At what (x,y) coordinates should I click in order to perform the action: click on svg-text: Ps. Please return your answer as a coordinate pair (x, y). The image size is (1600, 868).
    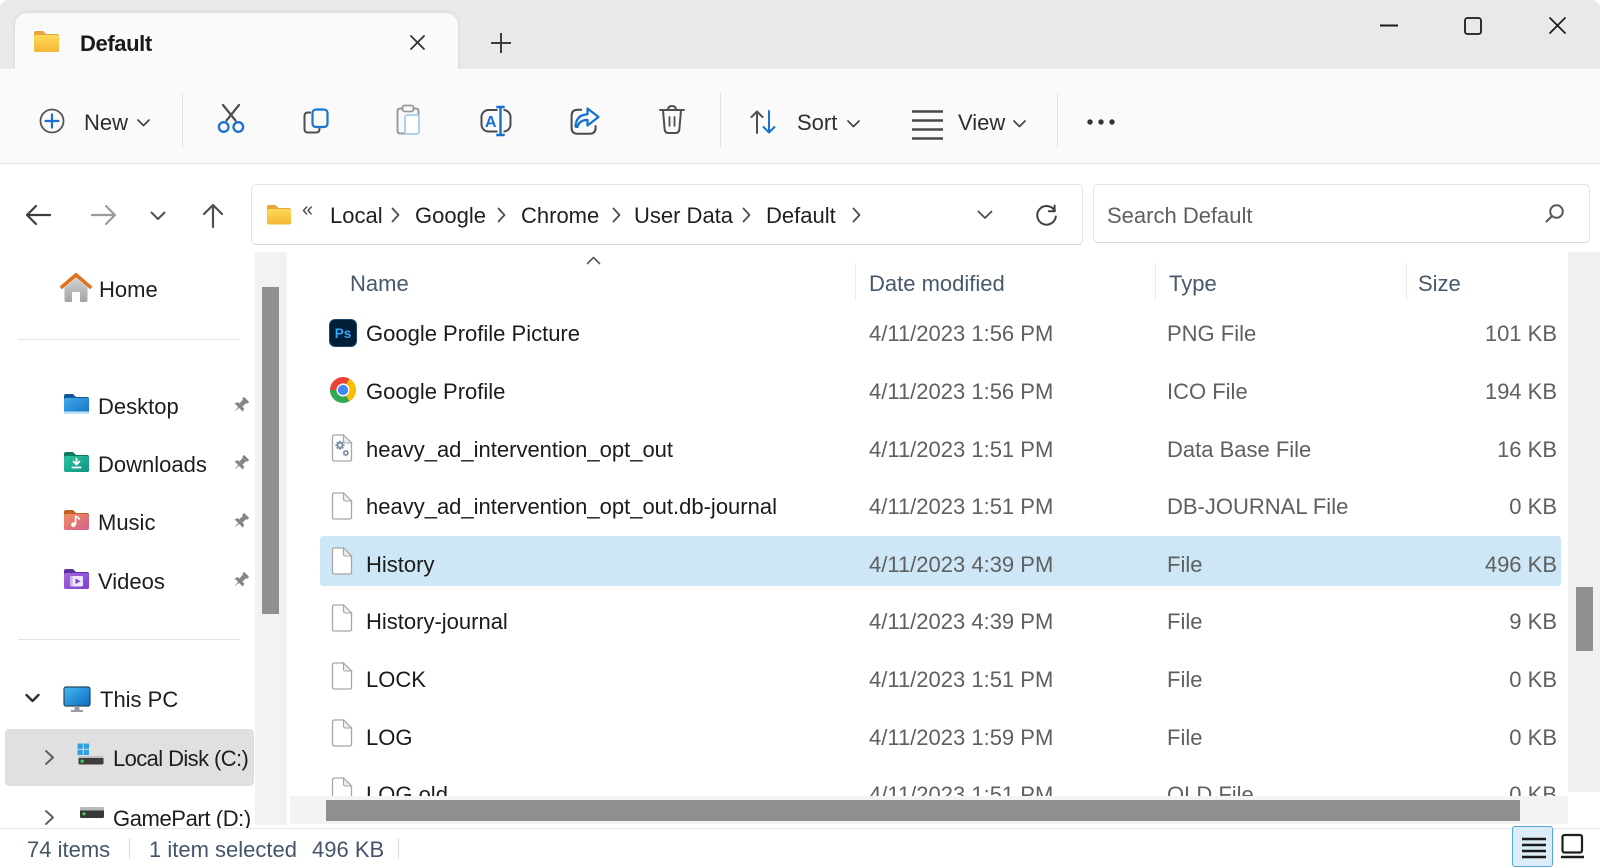
    Looking at the image, I should click on (343, 333).